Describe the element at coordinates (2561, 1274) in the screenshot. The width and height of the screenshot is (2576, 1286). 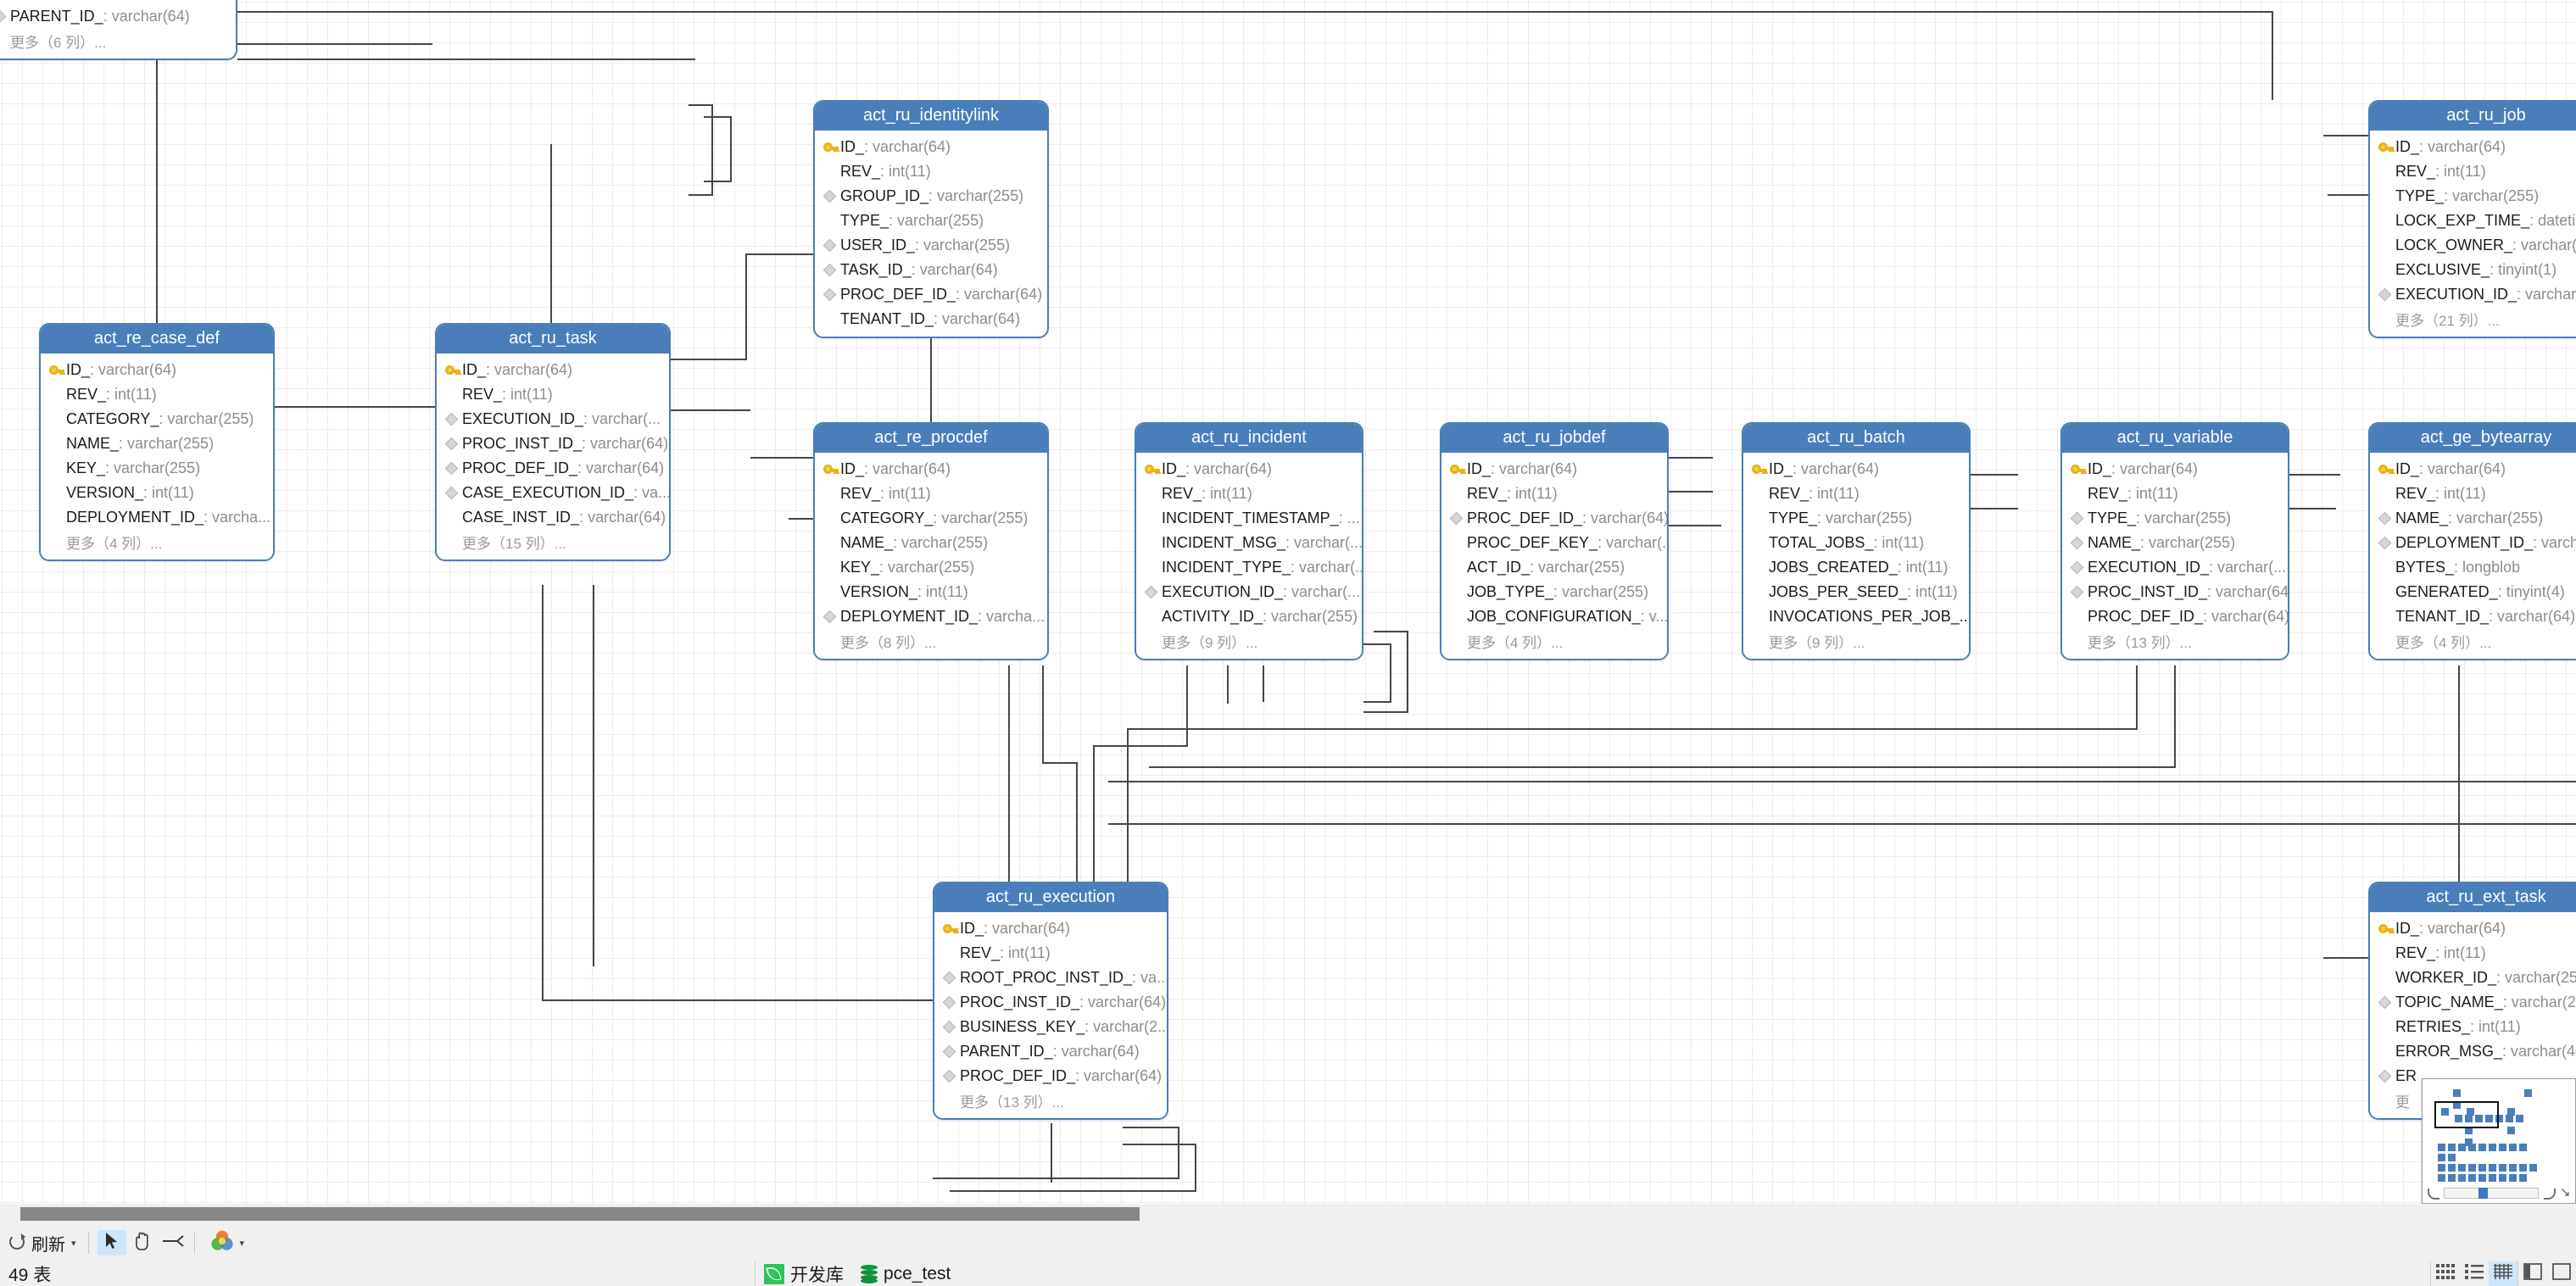
I see `split-right-panel-button` at that location.